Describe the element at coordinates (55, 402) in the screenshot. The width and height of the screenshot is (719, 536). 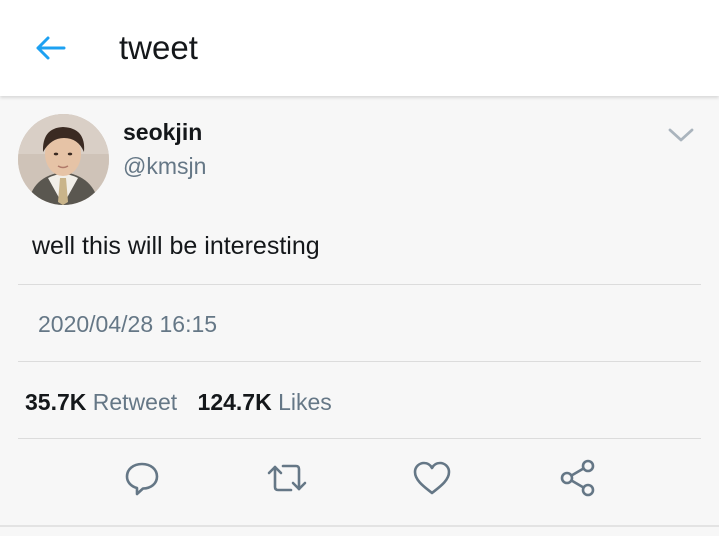
I see `retweet-count: 35.7K` at that location.